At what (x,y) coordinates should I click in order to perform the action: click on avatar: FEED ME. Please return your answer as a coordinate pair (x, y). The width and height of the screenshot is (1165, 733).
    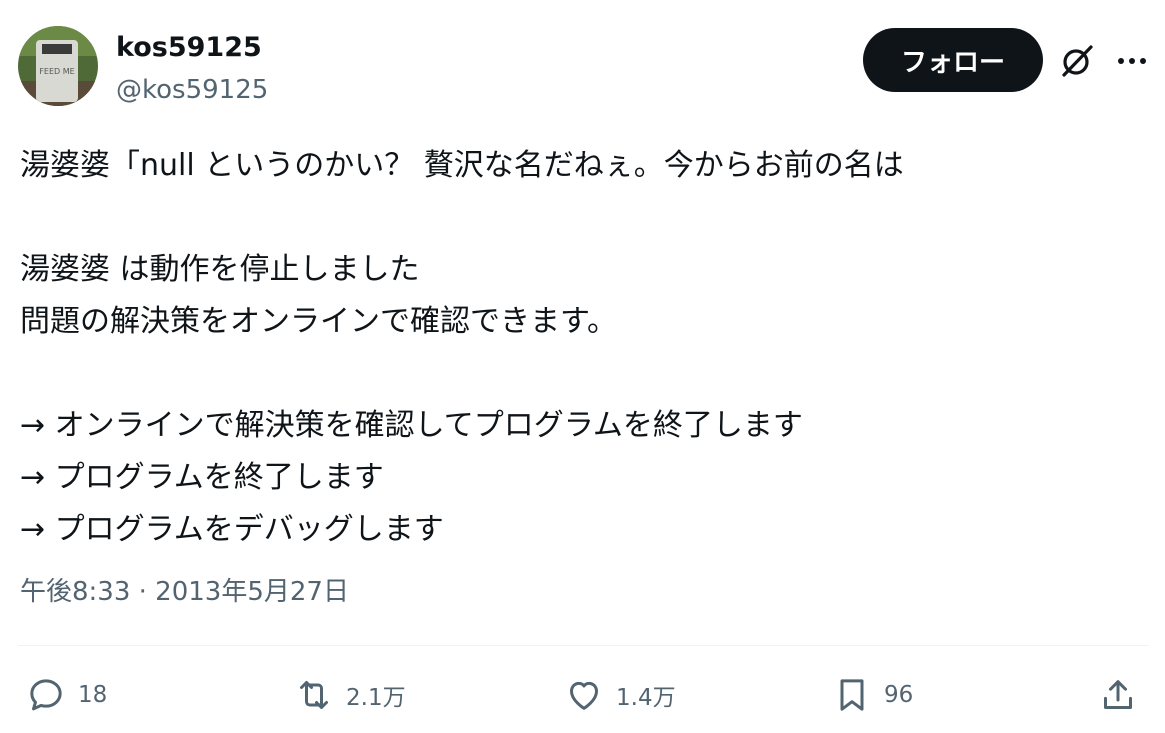
    Looking at the image, I should click on (58, 66).